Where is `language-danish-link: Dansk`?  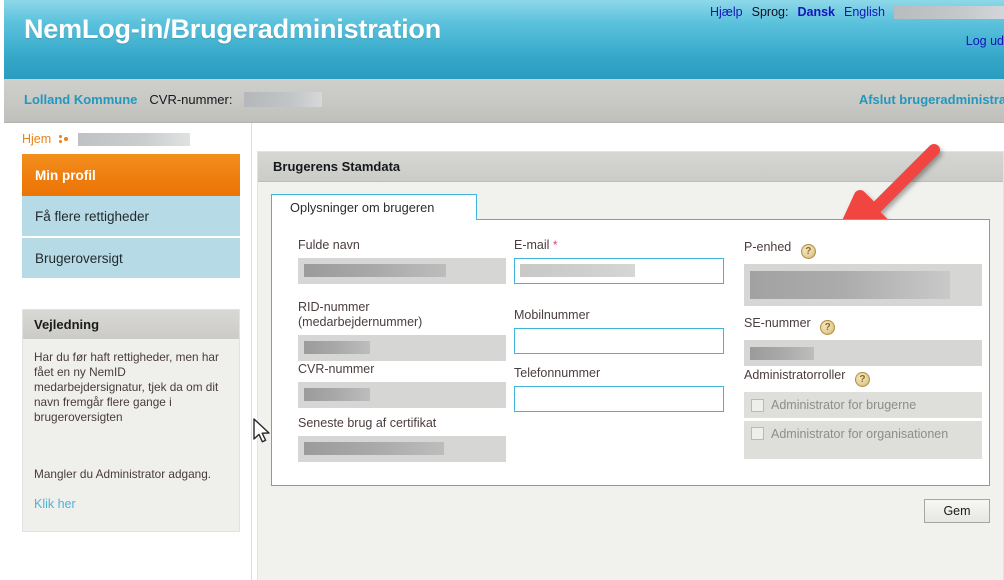 language-danish-link: Dansk is located at coordinates (816, 12).